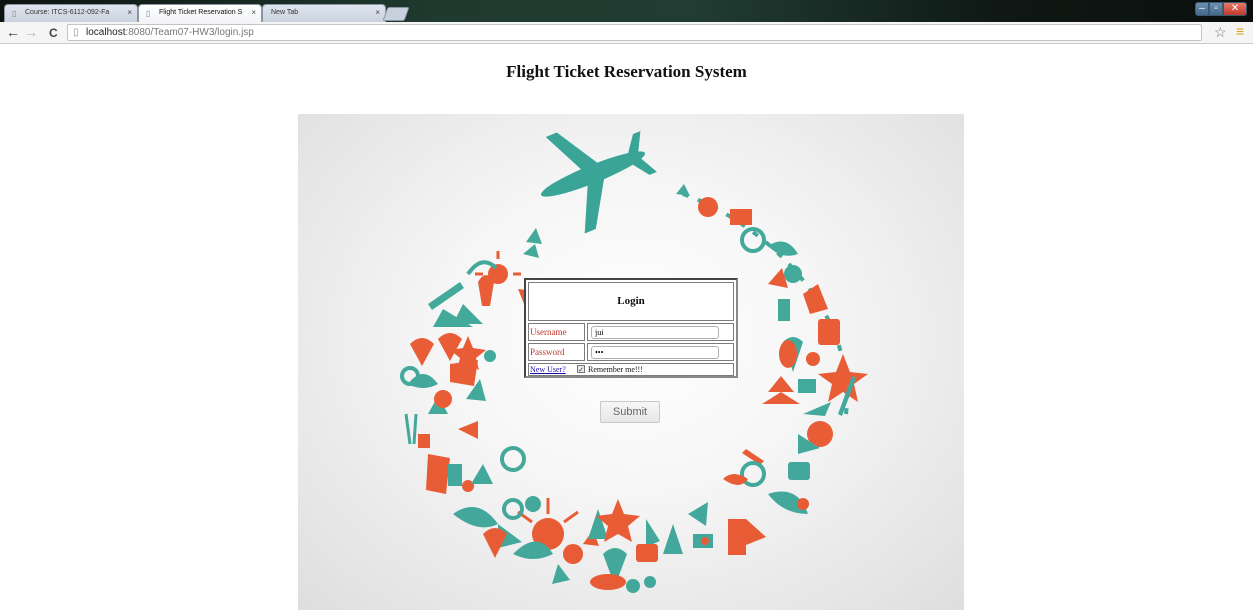 This screenshot has width=1253, height=610. I want to click on airplane-icon, so click(598, 182).